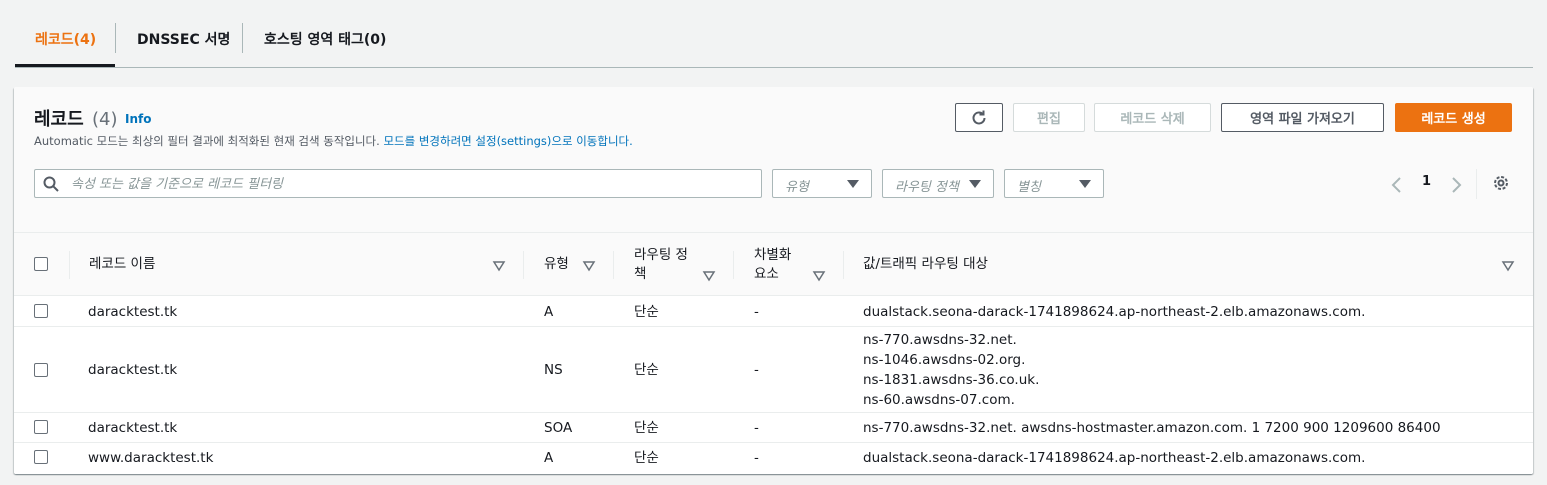 This screenshot has height=485, width=1547. Describe the element at coordinates (925, 264) in the screenshot. I see `column-header-value: 값/트래픽 라우팅 대상` at that location.